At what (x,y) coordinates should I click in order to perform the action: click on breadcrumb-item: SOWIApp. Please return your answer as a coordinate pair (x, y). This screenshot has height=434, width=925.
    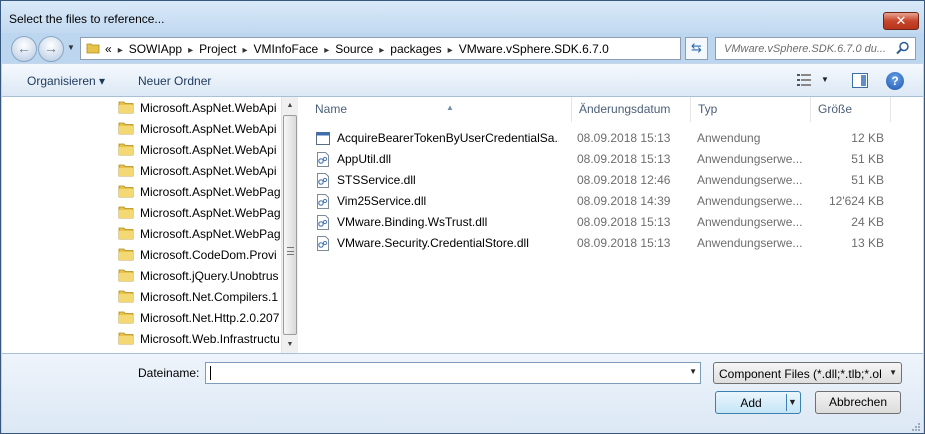
    Looking at the image, I should click on (155, 49).